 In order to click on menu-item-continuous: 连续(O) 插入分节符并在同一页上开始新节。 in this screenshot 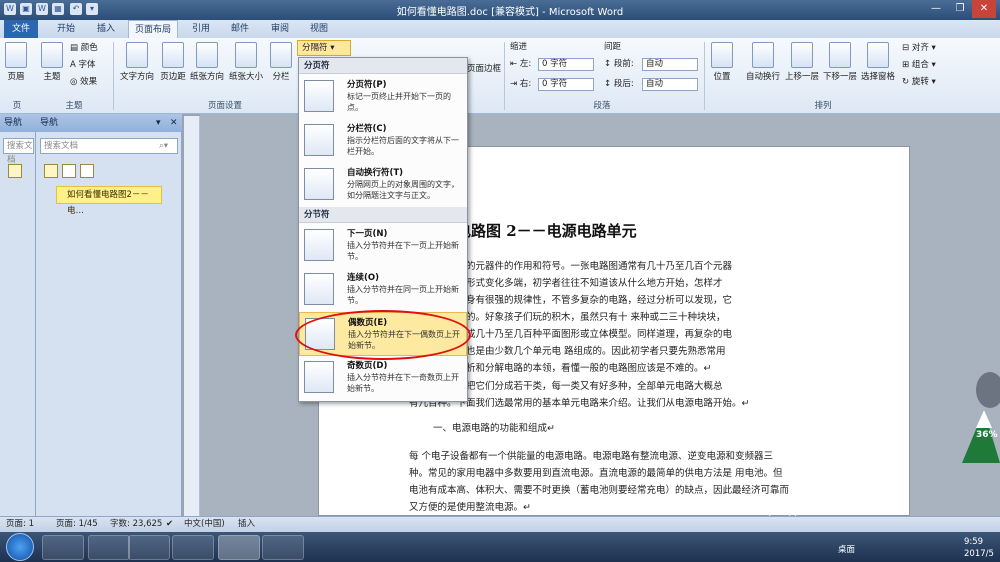, I will do `click(383, 290)`.